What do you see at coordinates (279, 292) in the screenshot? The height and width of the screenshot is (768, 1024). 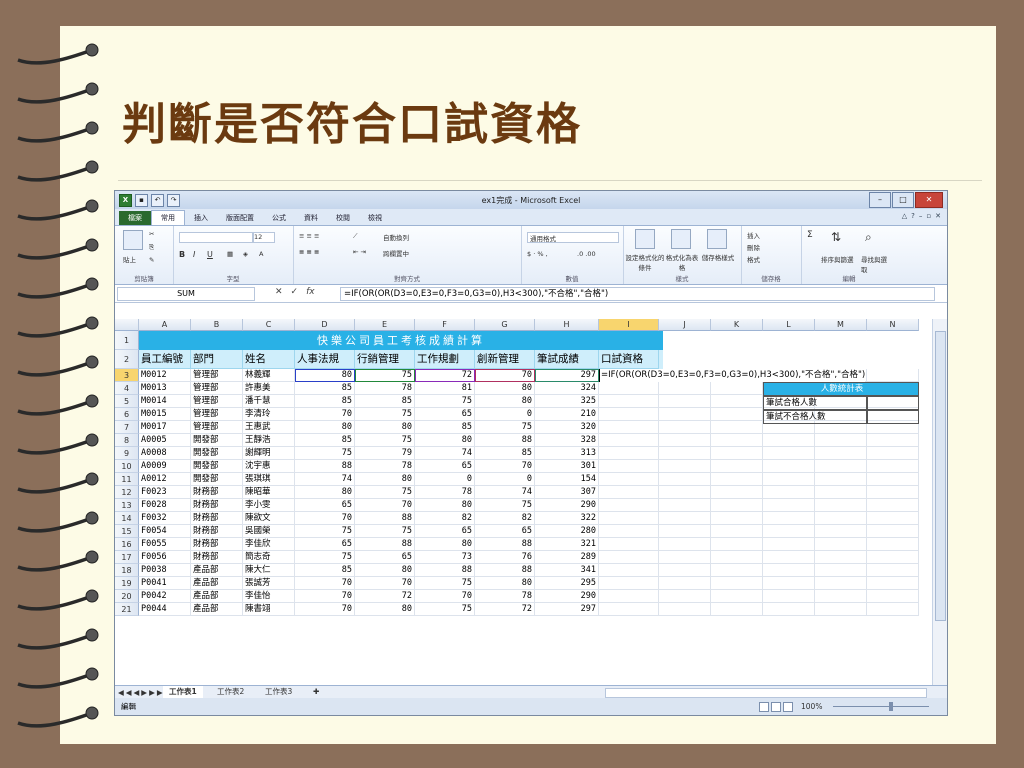 I see `cancel-icon: ✕` at bounding box center [279, 292].